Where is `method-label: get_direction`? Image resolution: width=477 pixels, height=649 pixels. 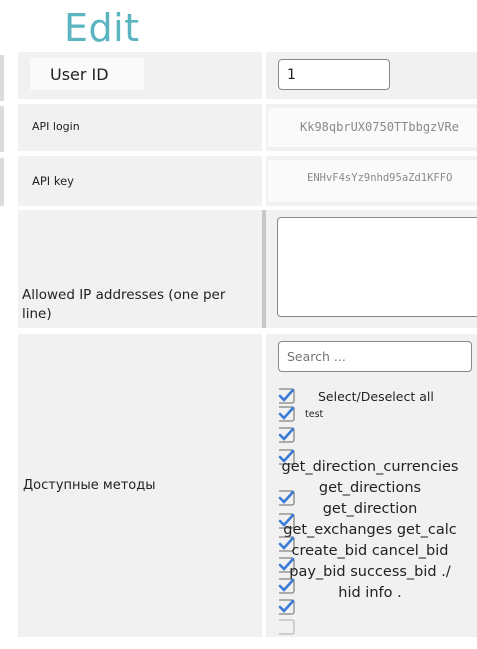
method-label: get_direction is located at coordinates (370, 509).